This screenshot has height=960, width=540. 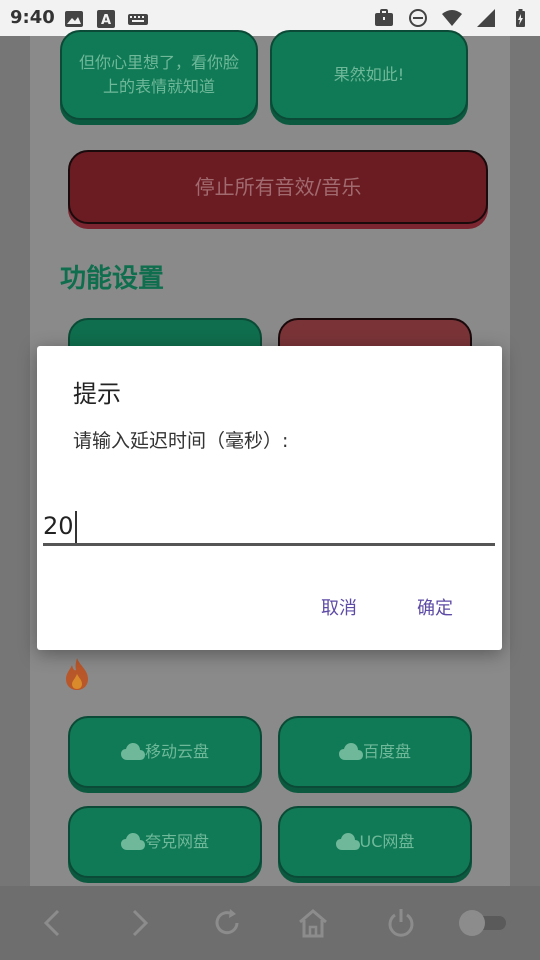 I want to click on svg-text: A, so click(x=106, y=20).